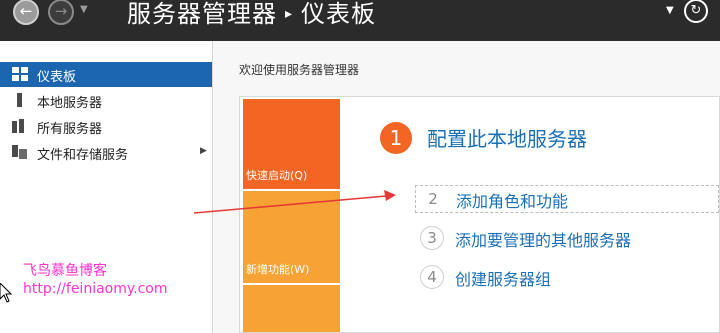 This screenshot has width=720, height=333. I want to click on dashboard-icon, so click(20, 74).